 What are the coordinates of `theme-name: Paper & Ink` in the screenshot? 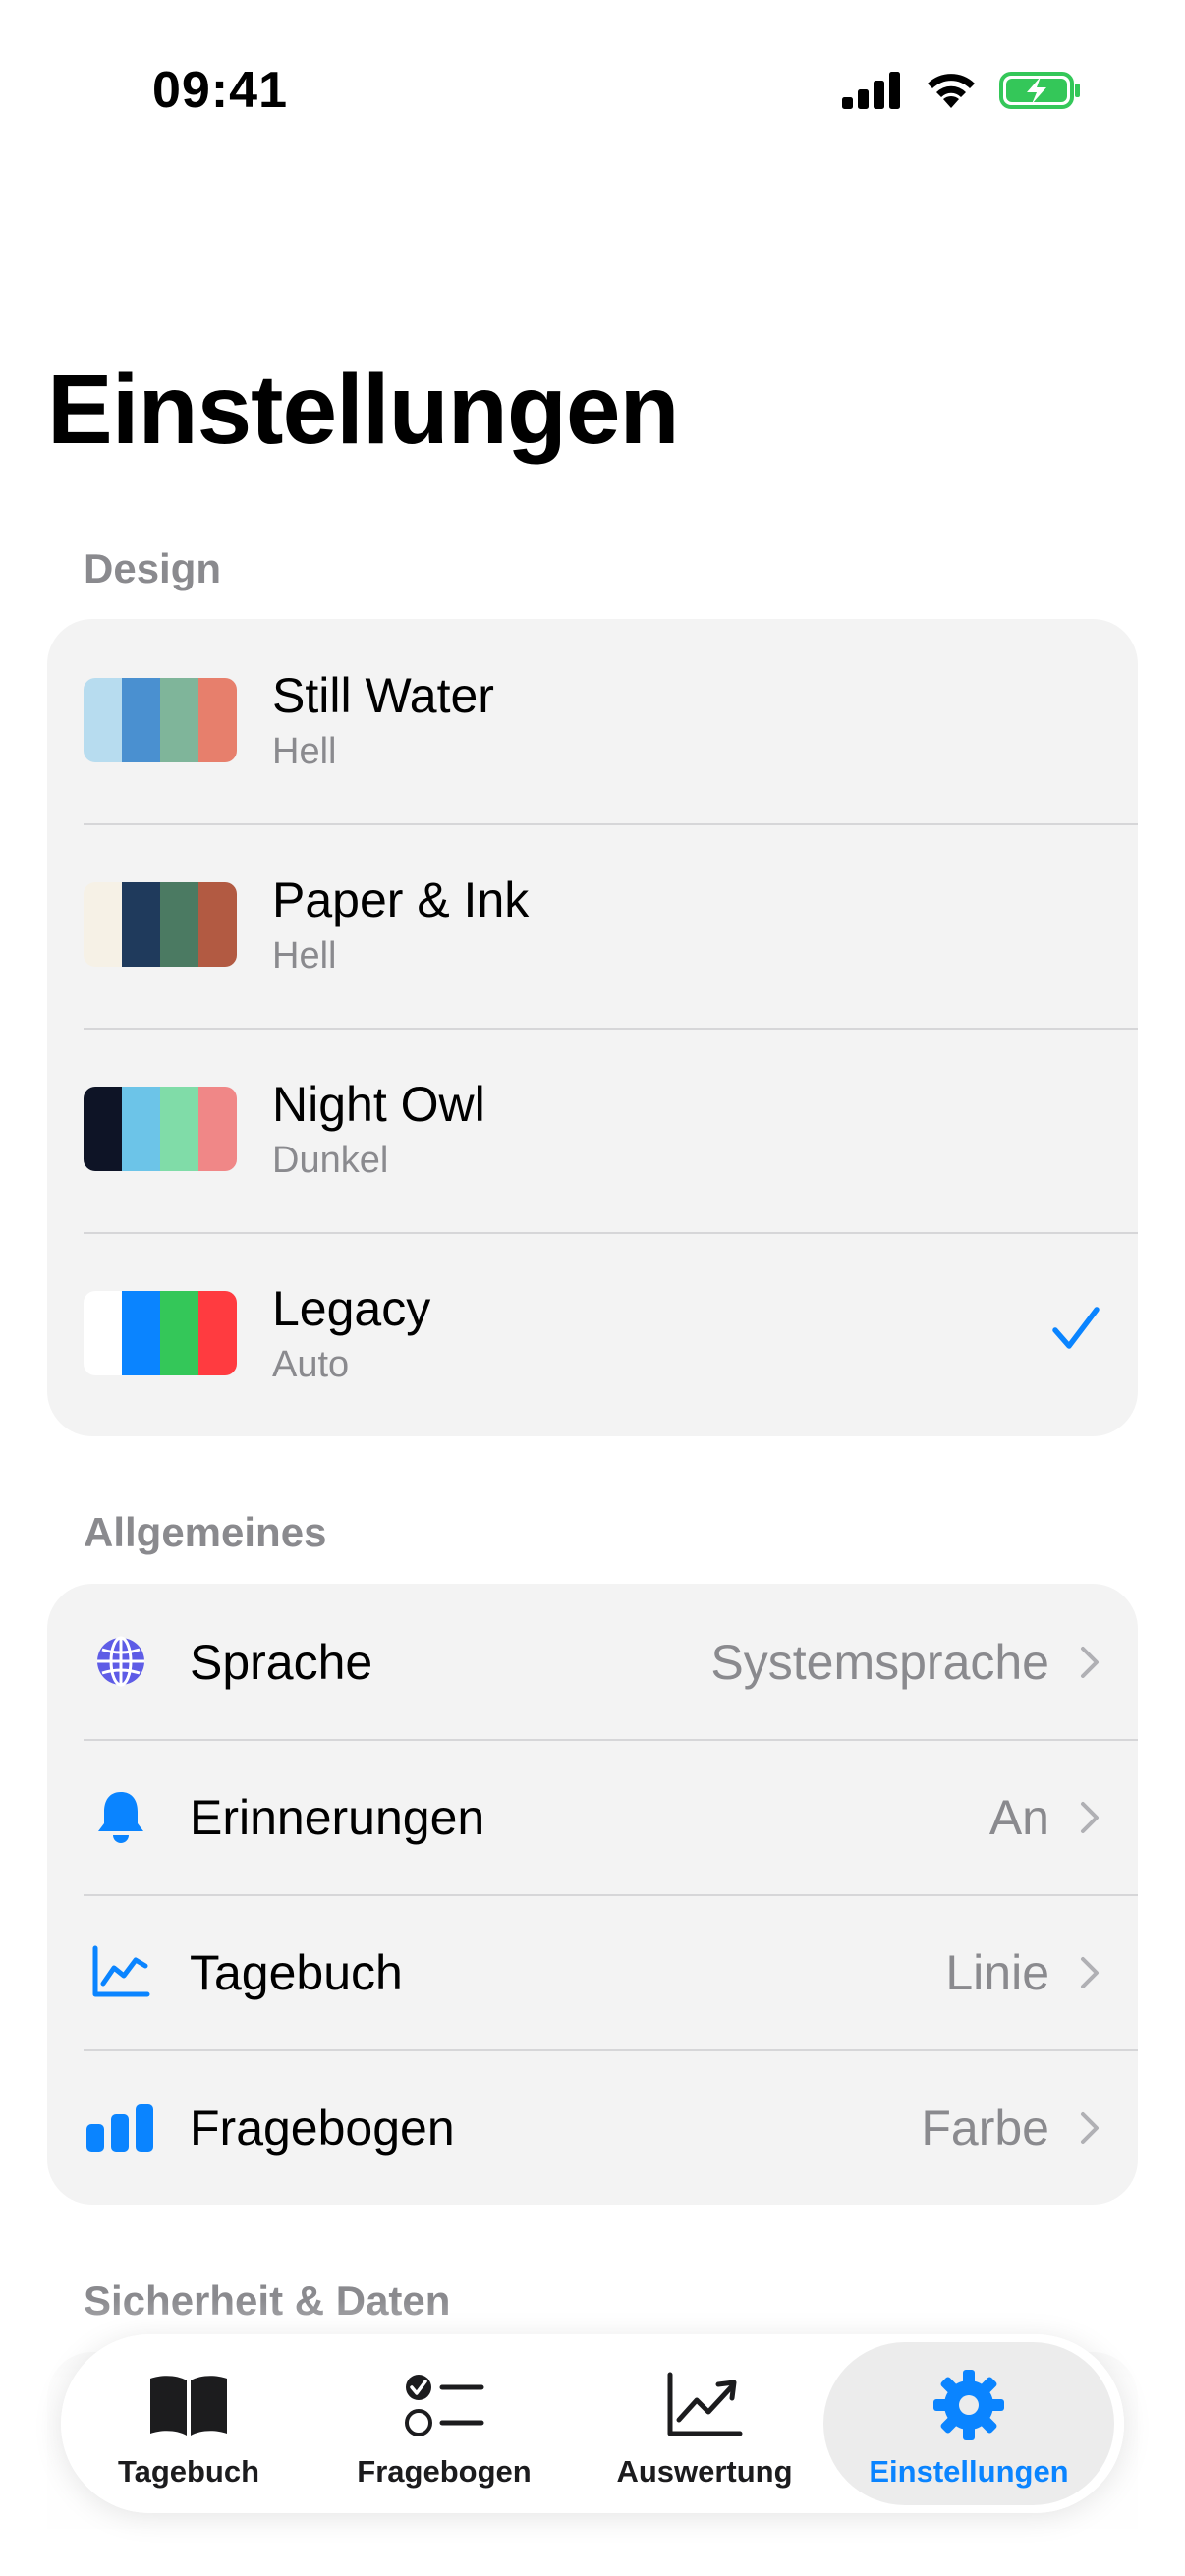 It's located at (401, 899).